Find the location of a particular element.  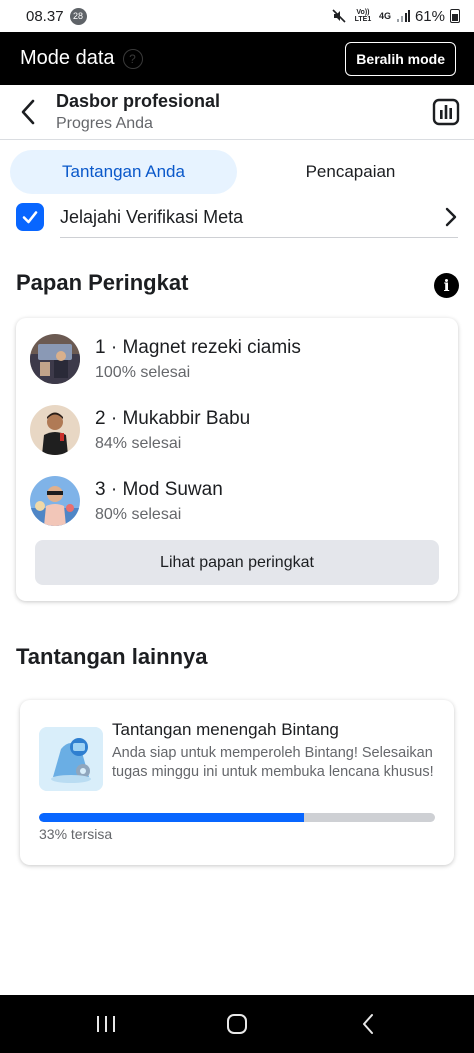

leaderboard-entry: 3 · Mod Suwan 80% selesai is located at coordinates (237, 501).